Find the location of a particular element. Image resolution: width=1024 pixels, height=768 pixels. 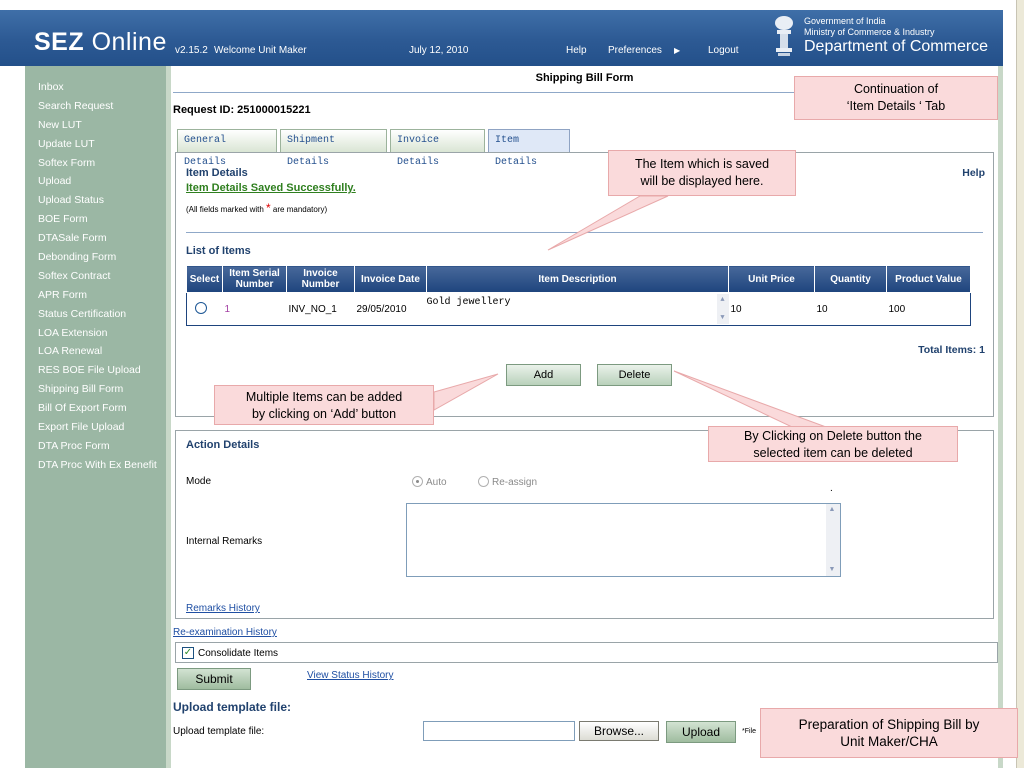

view-status-history-link: View Status History is located at coordinates (350, 675).